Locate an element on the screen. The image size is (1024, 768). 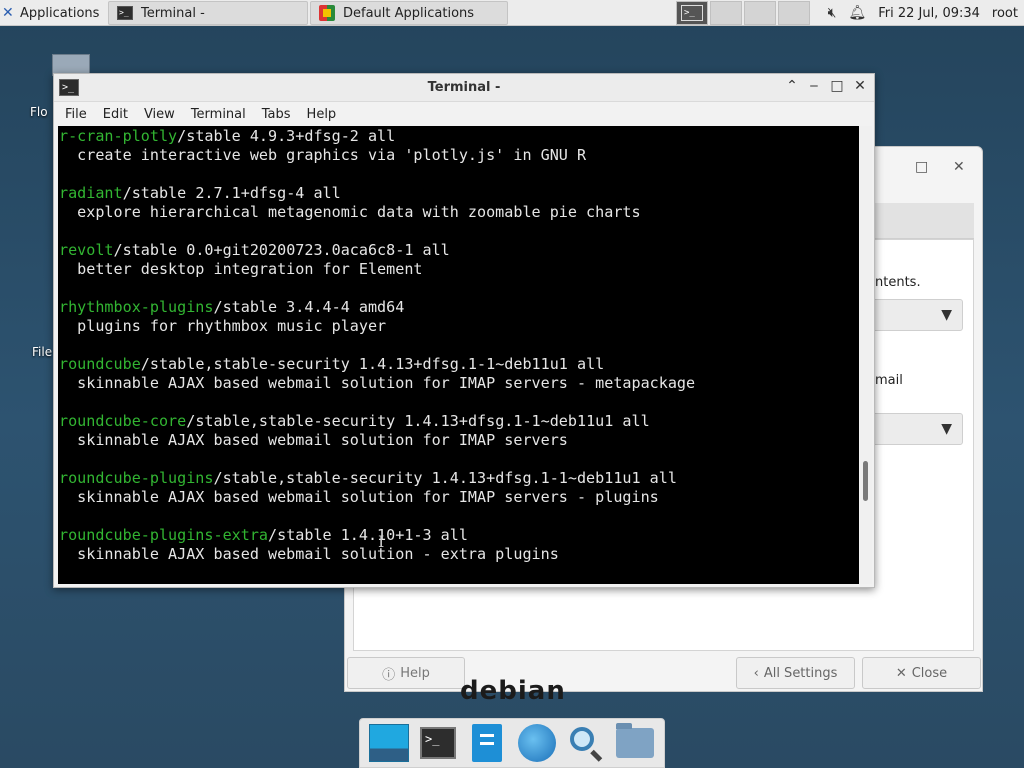
chevron-left-icon: ‹ is located at coordinates (756, 673).